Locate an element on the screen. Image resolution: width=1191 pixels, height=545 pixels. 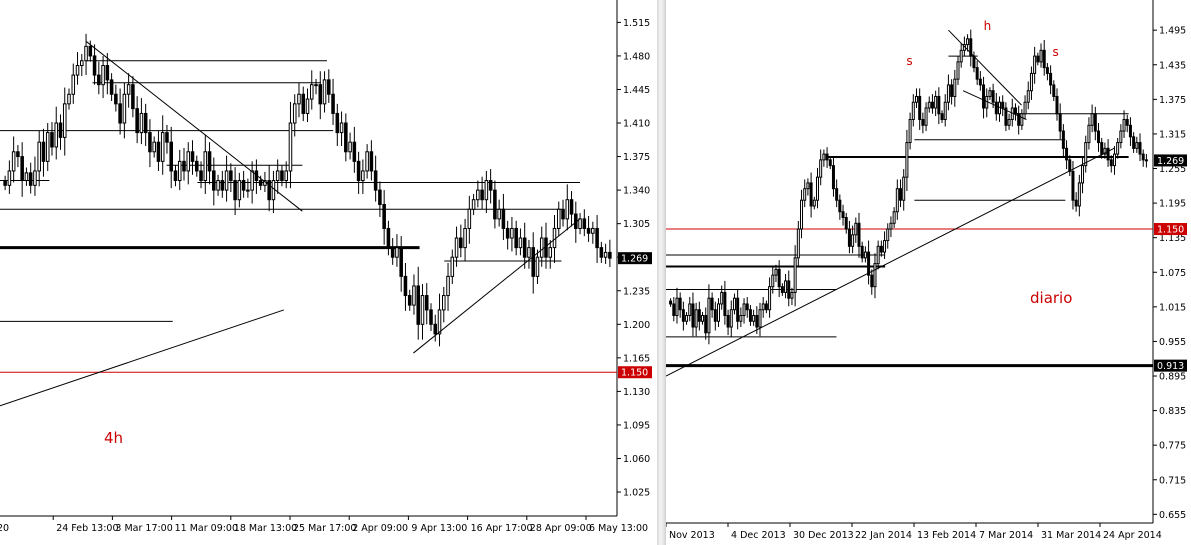
x-tick-label: 9 Apr 13:00 is located at coordinates (439, 528).